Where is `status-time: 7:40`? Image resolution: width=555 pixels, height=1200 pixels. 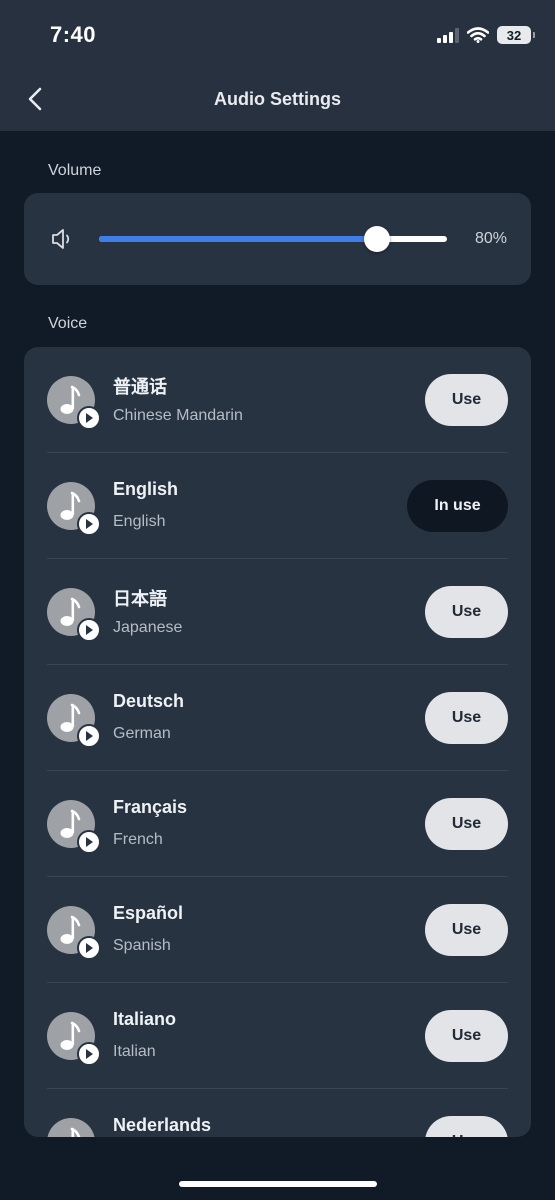
status-time: 7:40 is located at coordinates (73, 34).